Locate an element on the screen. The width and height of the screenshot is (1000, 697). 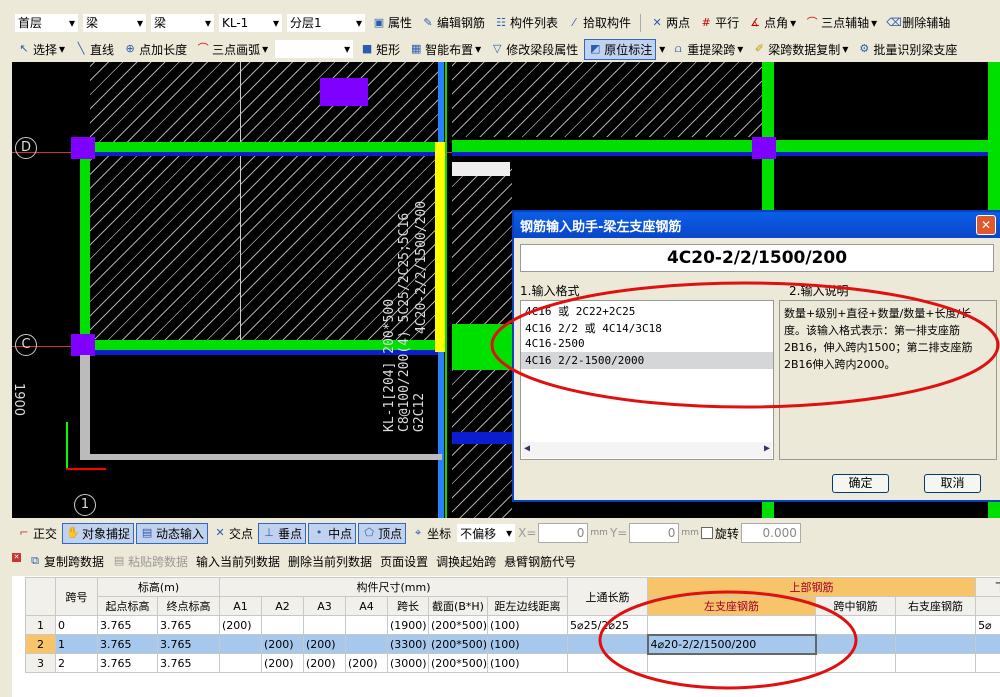
horizontal-scrollbar: ◀ ▶ is located at coordinates (647, 450).